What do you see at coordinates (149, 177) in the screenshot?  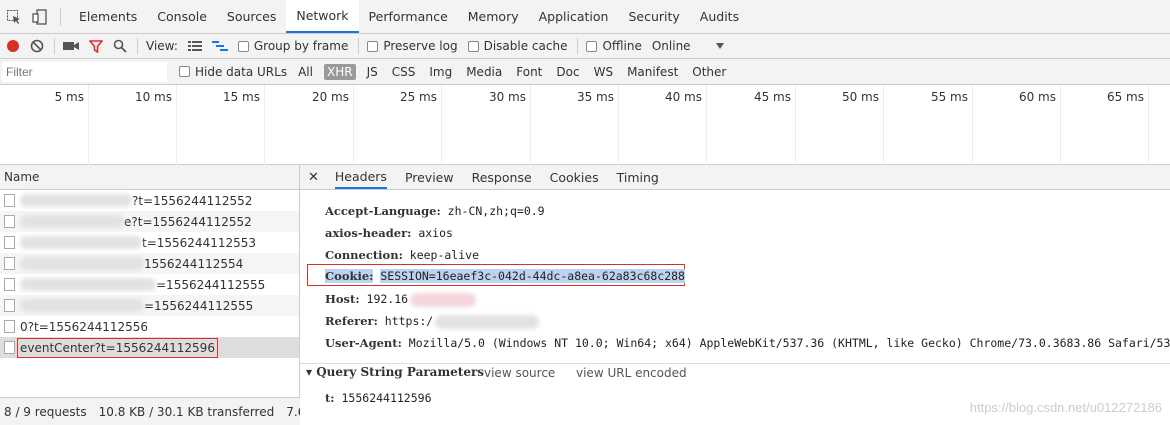 I see `name-column-header: Name` at bounding box center [149, 177].